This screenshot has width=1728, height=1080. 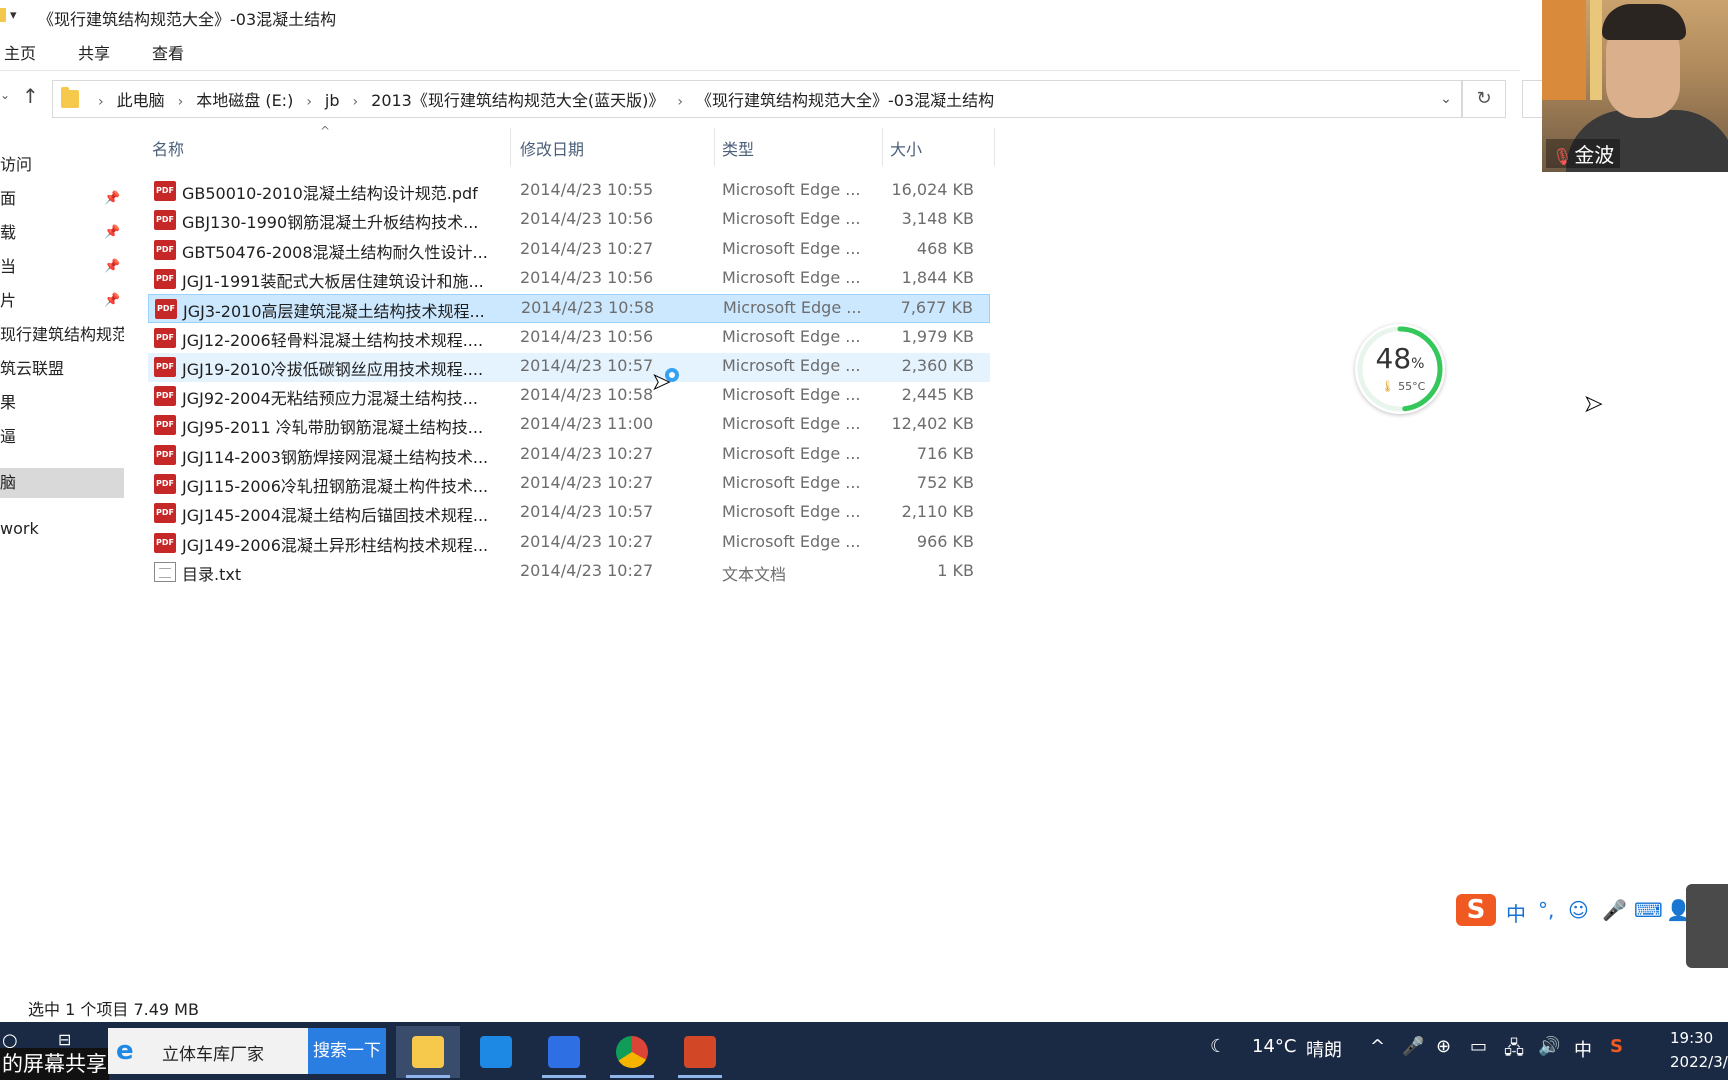 I want to click on file-size: 1,844 KB, so click(x=937, y=277).